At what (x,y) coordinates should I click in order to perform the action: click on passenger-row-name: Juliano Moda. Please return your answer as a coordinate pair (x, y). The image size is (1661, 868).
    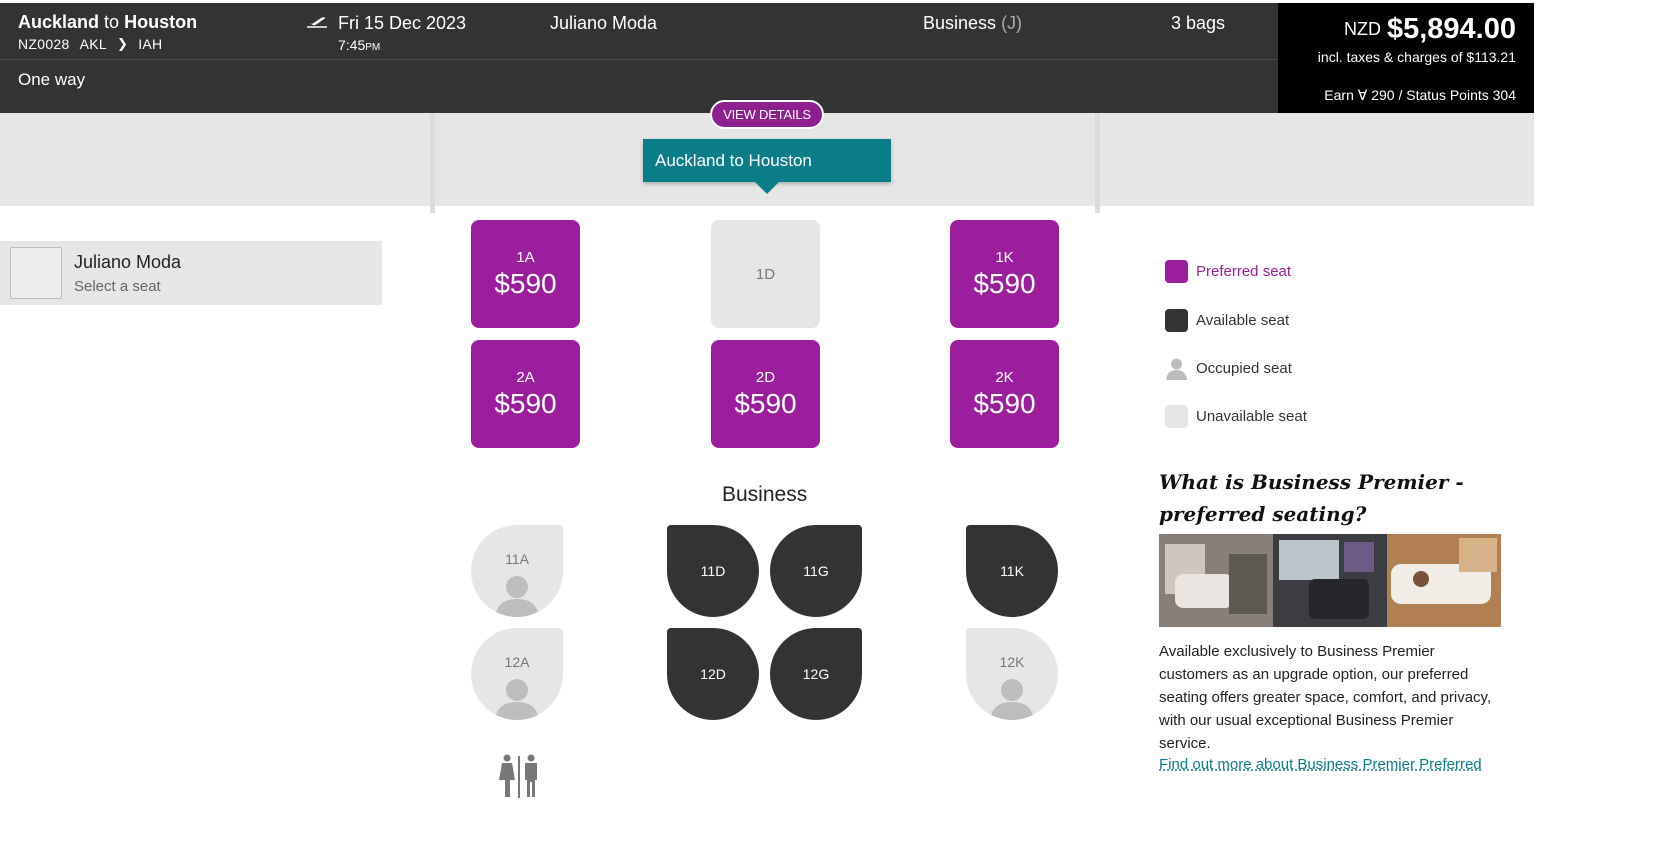
    Looking at the image, I should click on (128, 262).